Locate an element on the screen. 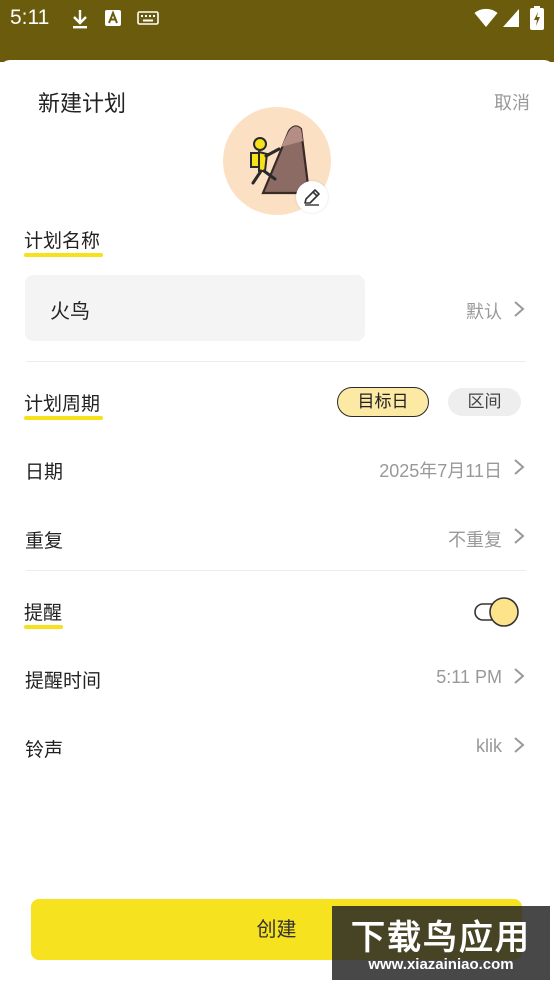 This screenshot has height=984, width=554. plan-name-label: 计划名称 is located at coordinates (62, 241).